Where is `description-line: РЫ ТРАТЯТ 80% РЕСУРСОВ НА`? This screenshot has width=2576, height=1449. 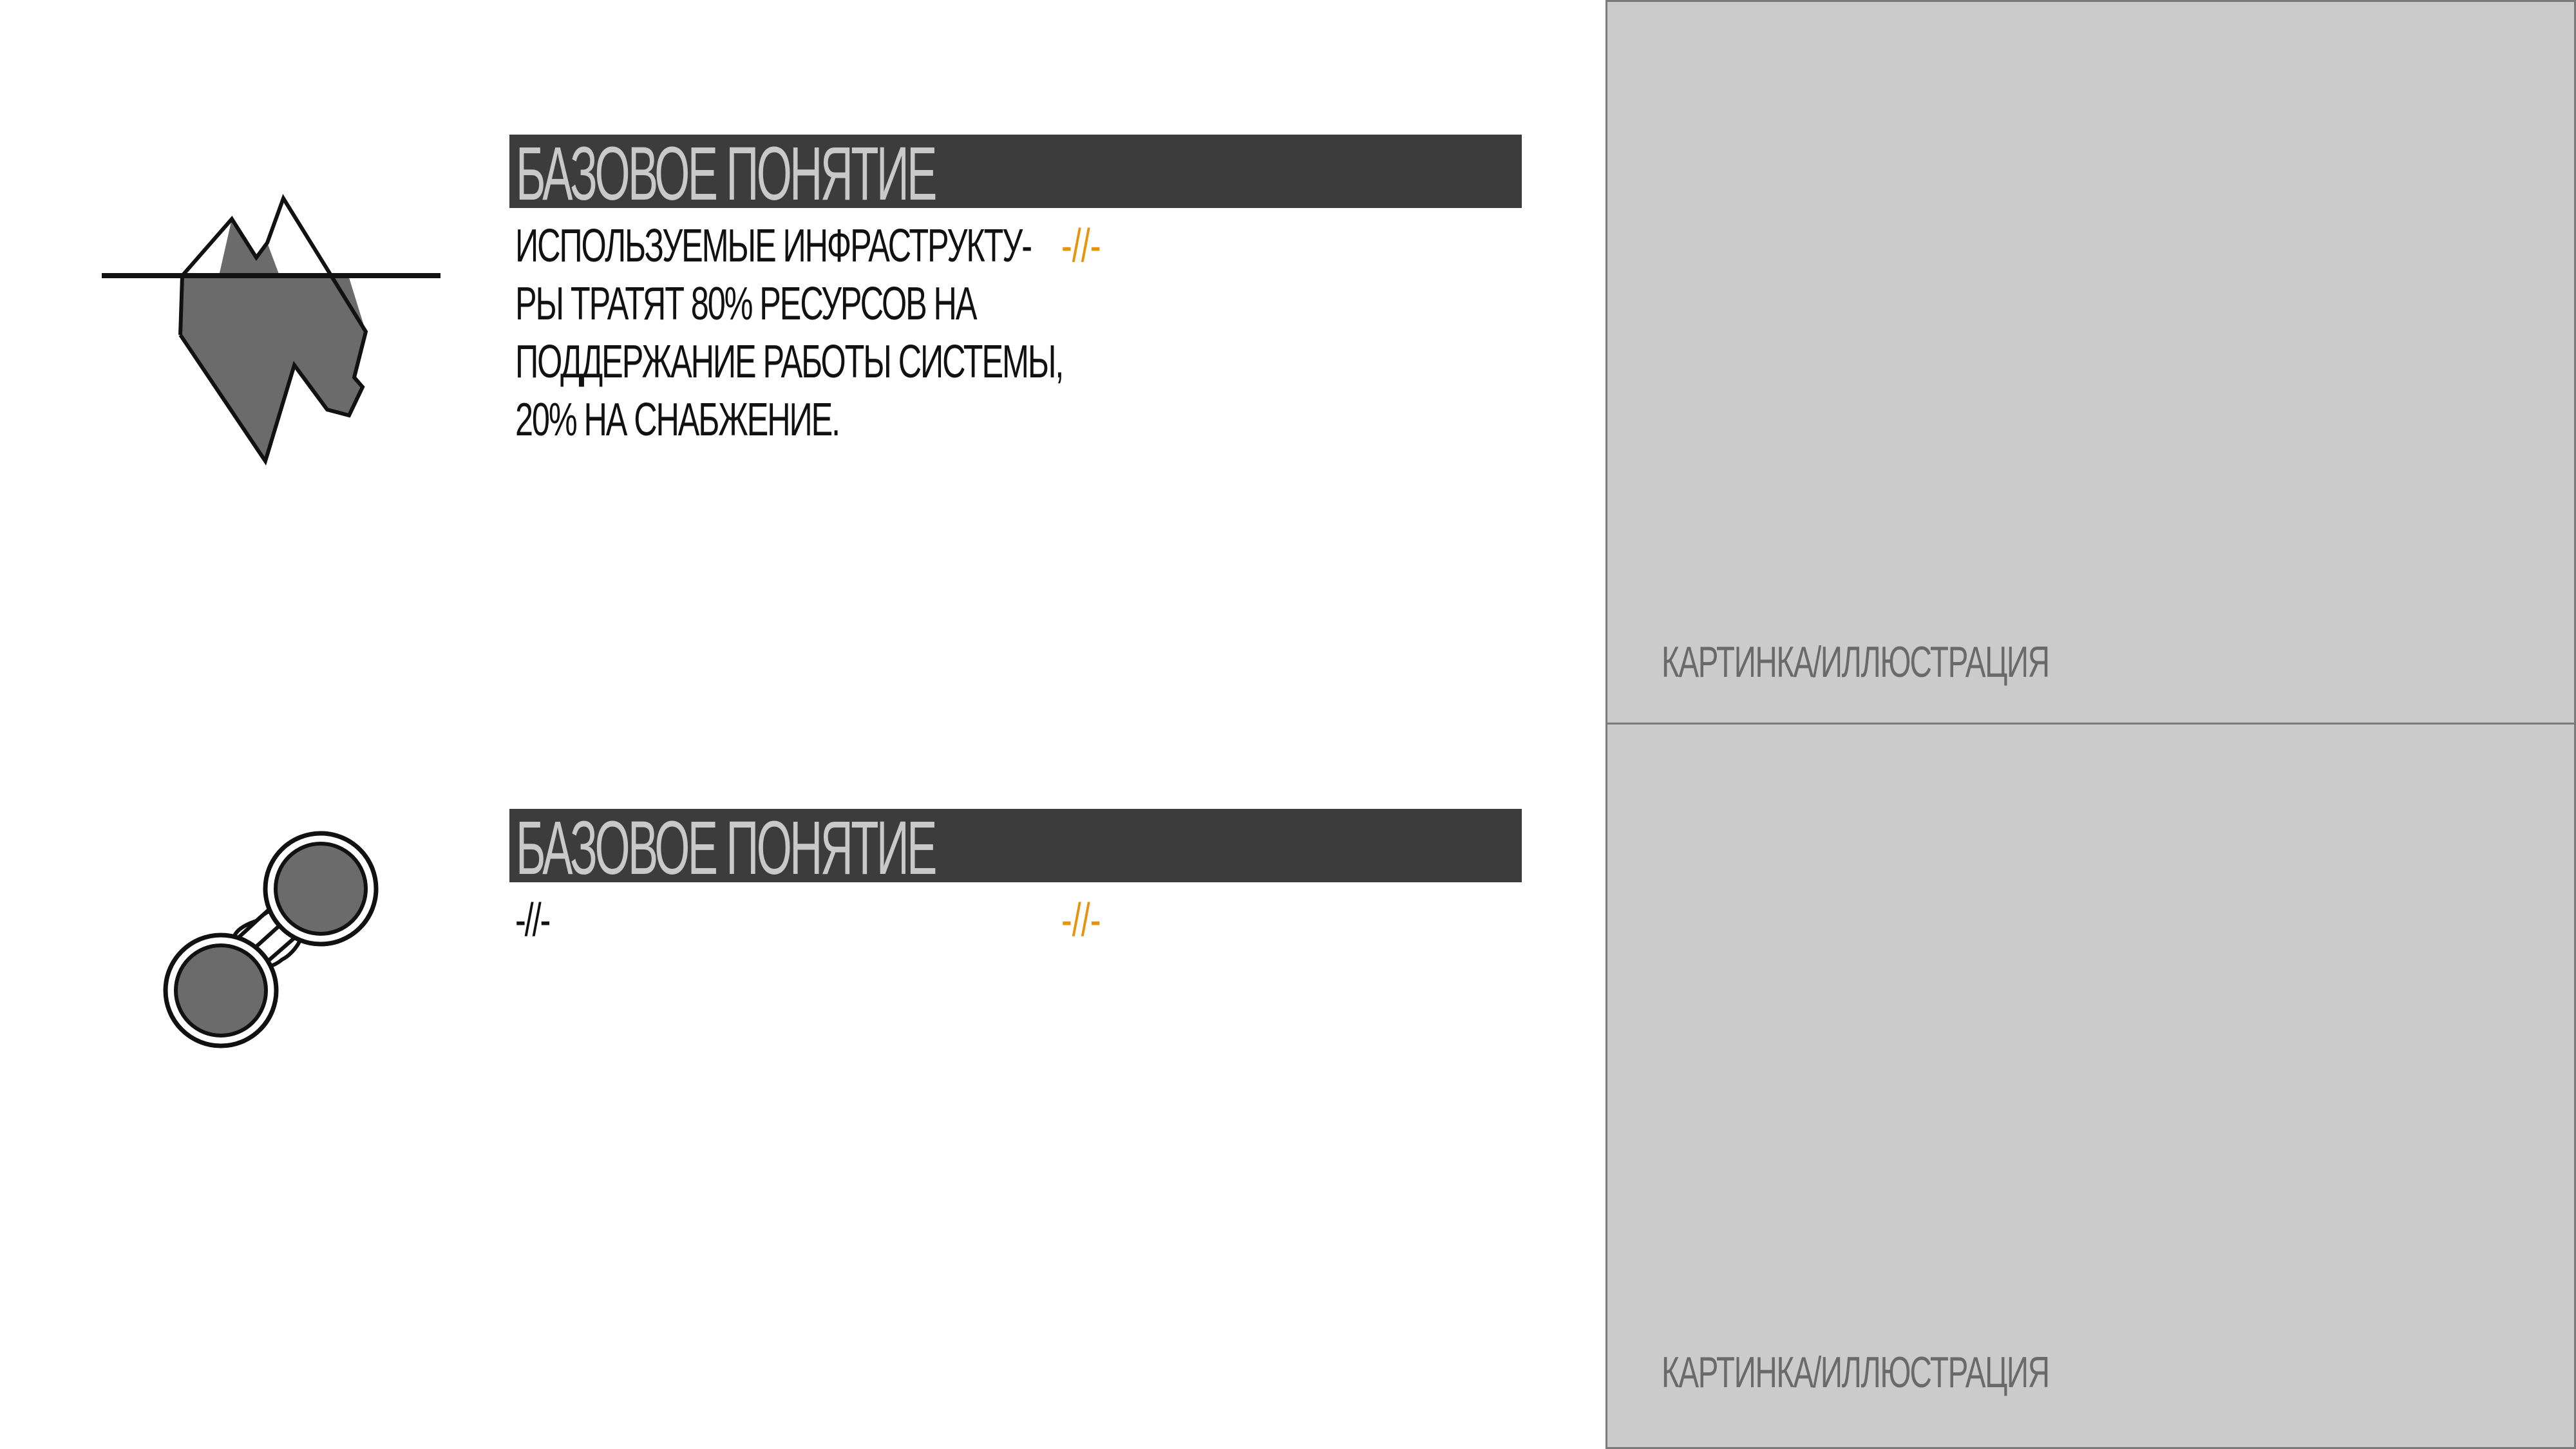
description-line: РЫ ТРАТЯТ 80% РЕСУРСОВ НА is located at coordinates (746, 304).